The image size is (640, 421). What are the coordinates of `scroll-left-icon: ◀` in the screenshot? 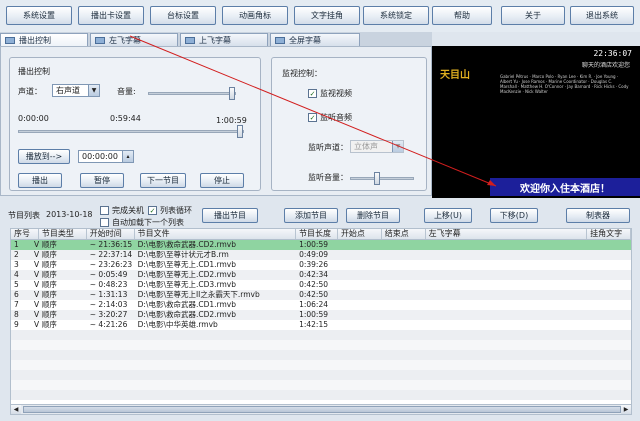 It's located at (16, 409).